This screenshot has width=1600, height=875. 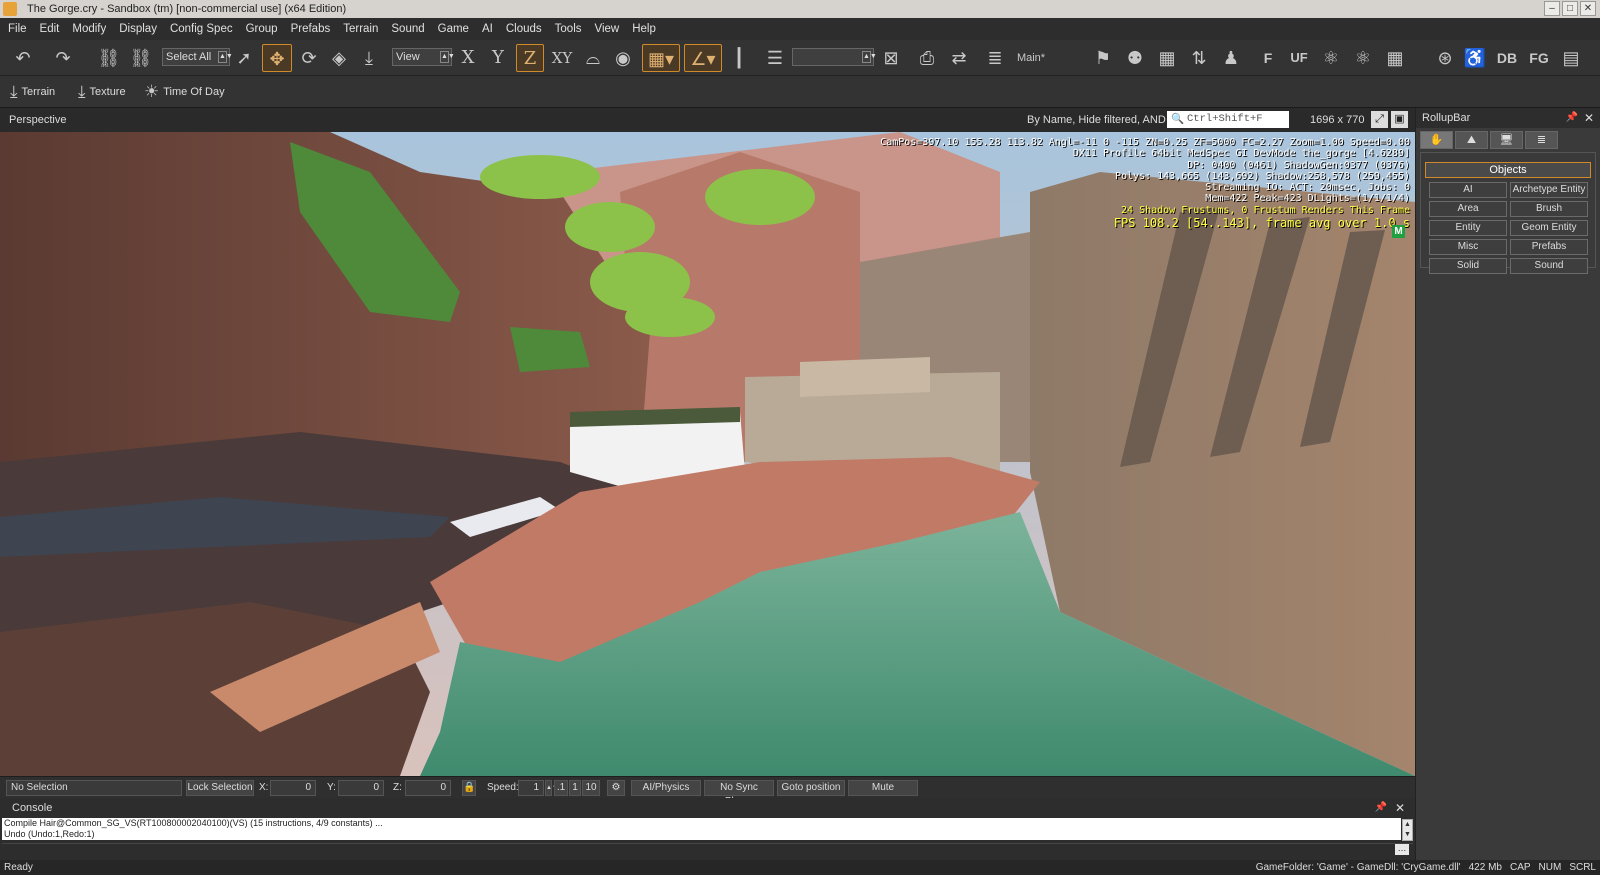 What do you see at coordinates (63, 58) in the screenshot?
I see `redo-icon: ↷` at bounding box center [63, 58].